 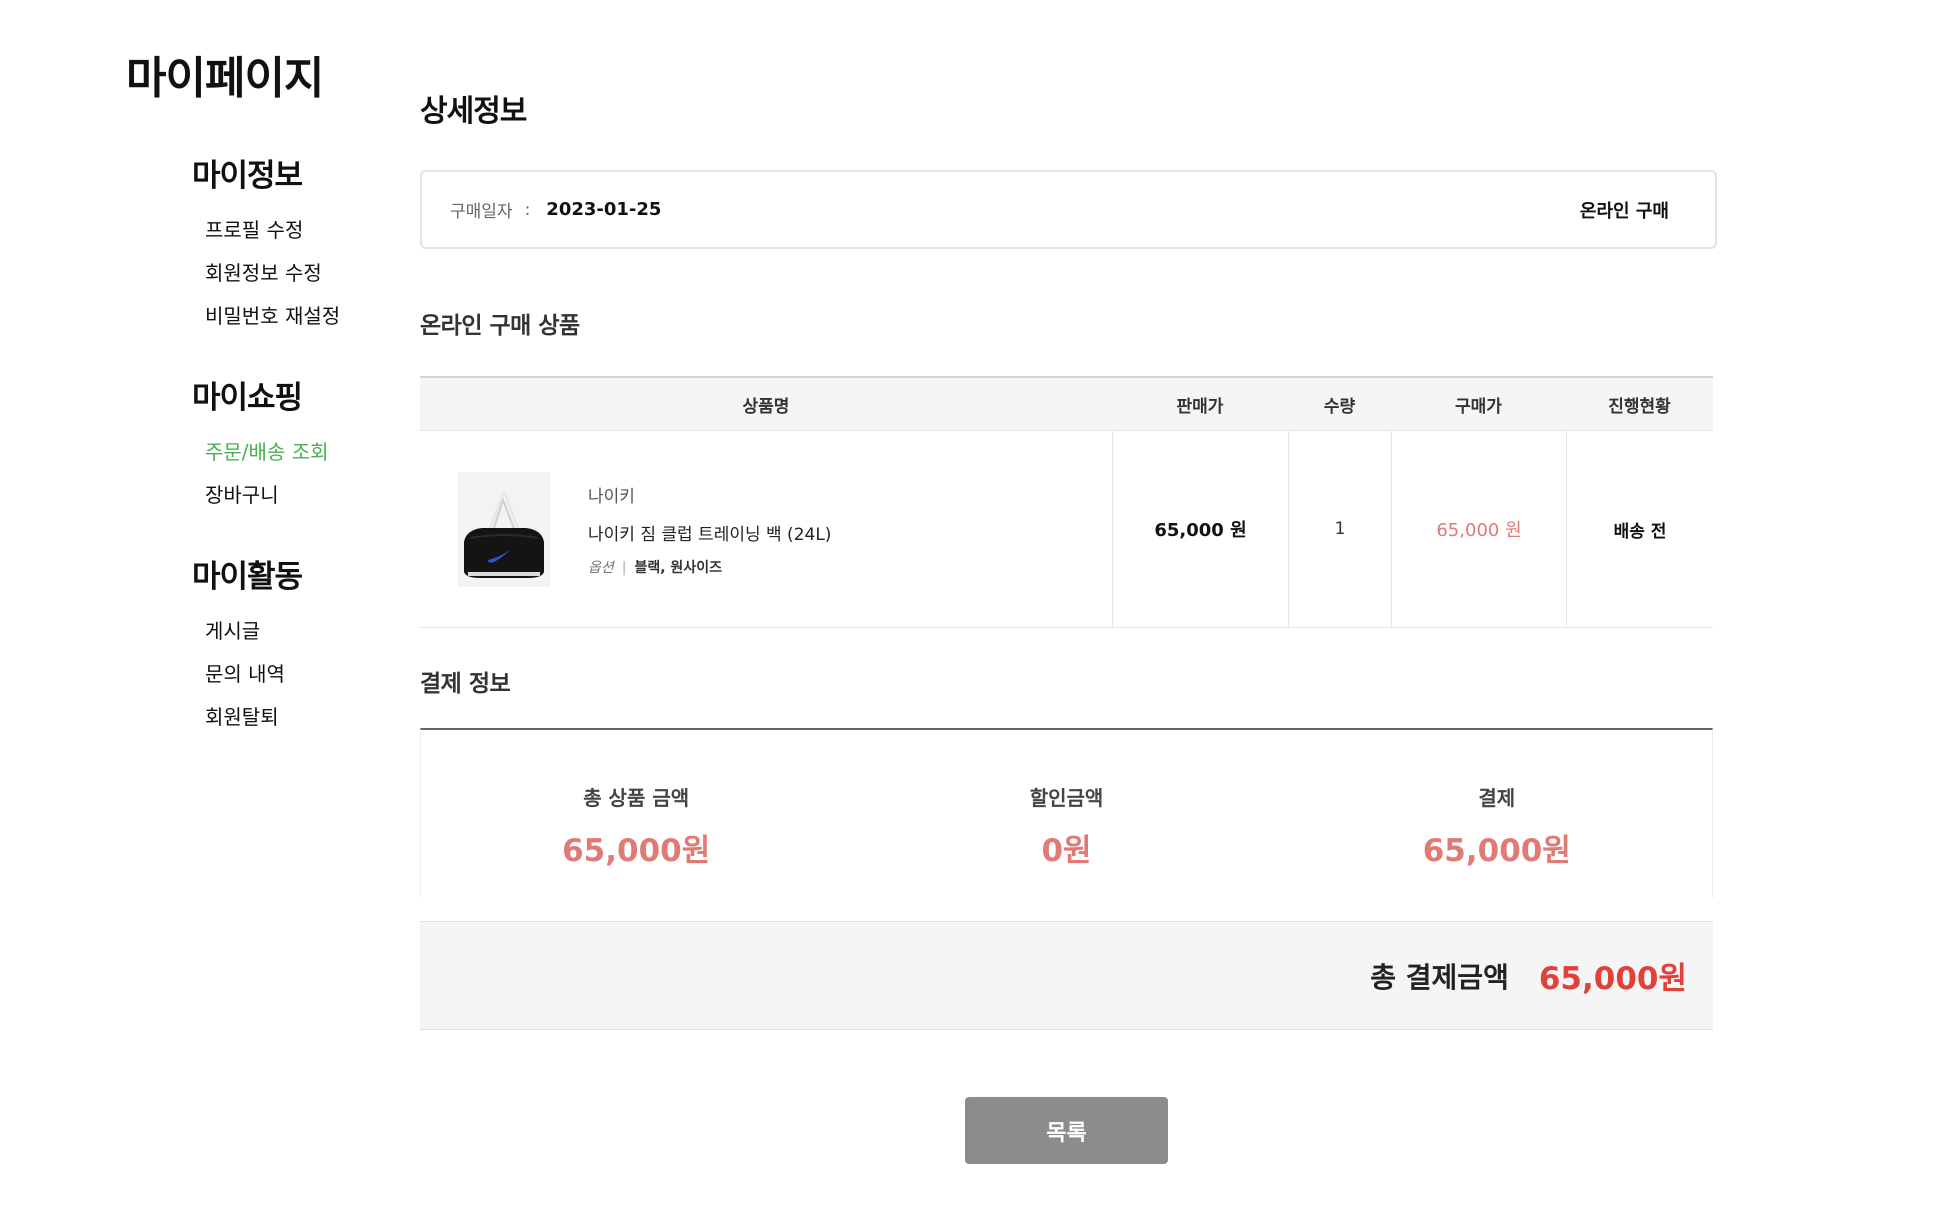 What do you see at coordinates (465, 684) in the screenshot?
I see `payment-title: 결제 정보` at bounding box center [465, 684].